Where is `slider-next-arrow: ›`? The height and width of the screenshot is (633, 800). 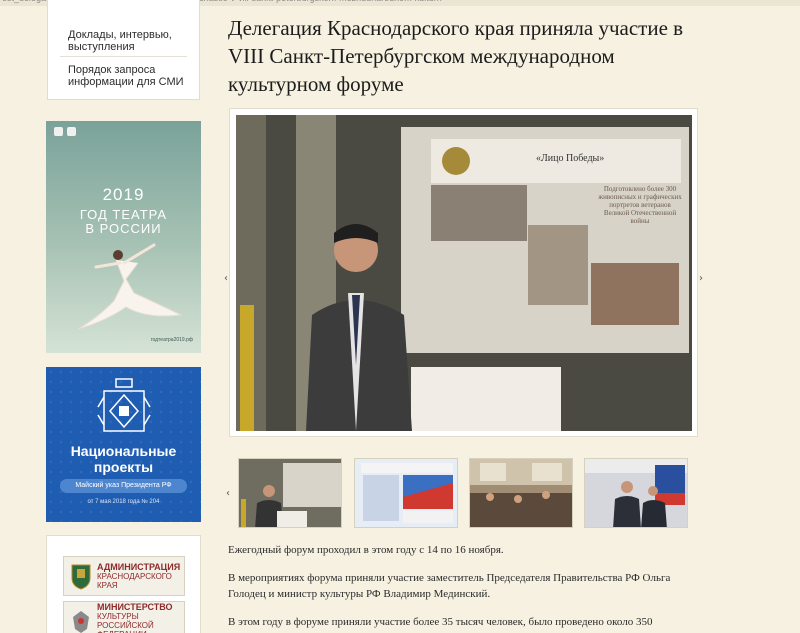 slider-next-arrow: › is located at coordinates (701, 279).